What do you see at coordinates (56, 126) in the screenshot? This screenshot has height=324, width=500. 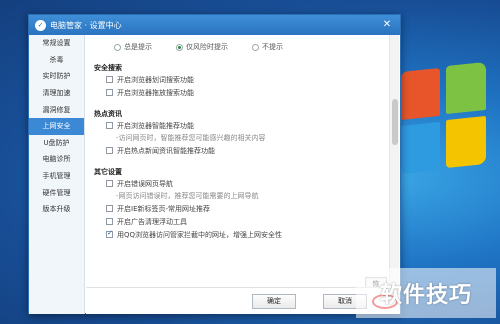 I see `sidebar-item-web-security: 上网安全` at bounding box center [56, 126].